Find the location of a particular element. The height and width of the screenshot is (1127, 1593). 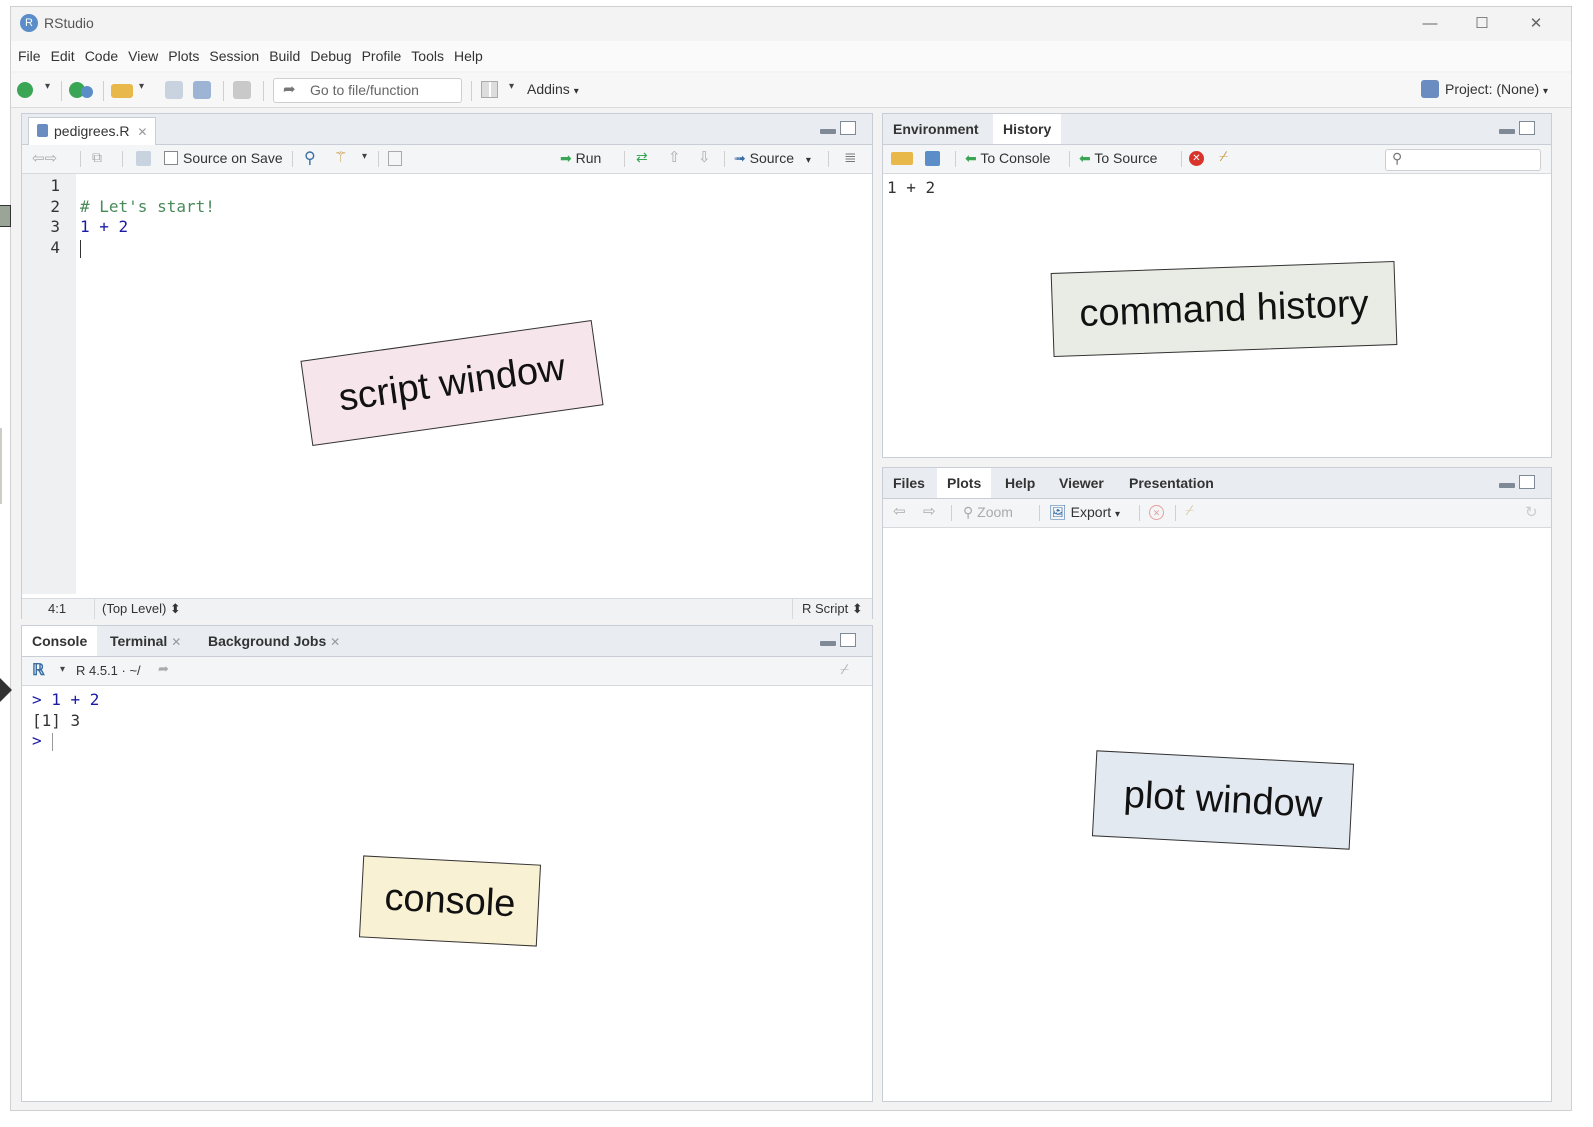

r-version-dropdown-icon: ▾ is located at coordinates (62, 669).